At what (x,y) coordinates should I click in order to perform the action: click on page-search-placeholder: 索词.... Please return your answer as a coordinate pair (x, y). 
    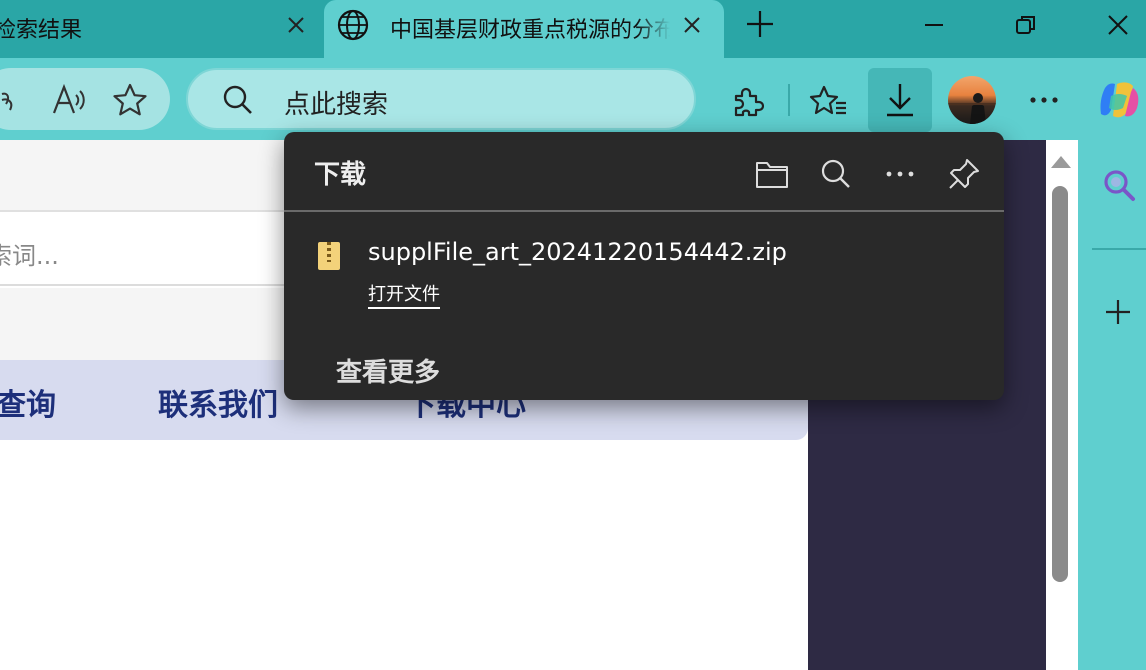
    Looking at the image, I should click on (29, 256).